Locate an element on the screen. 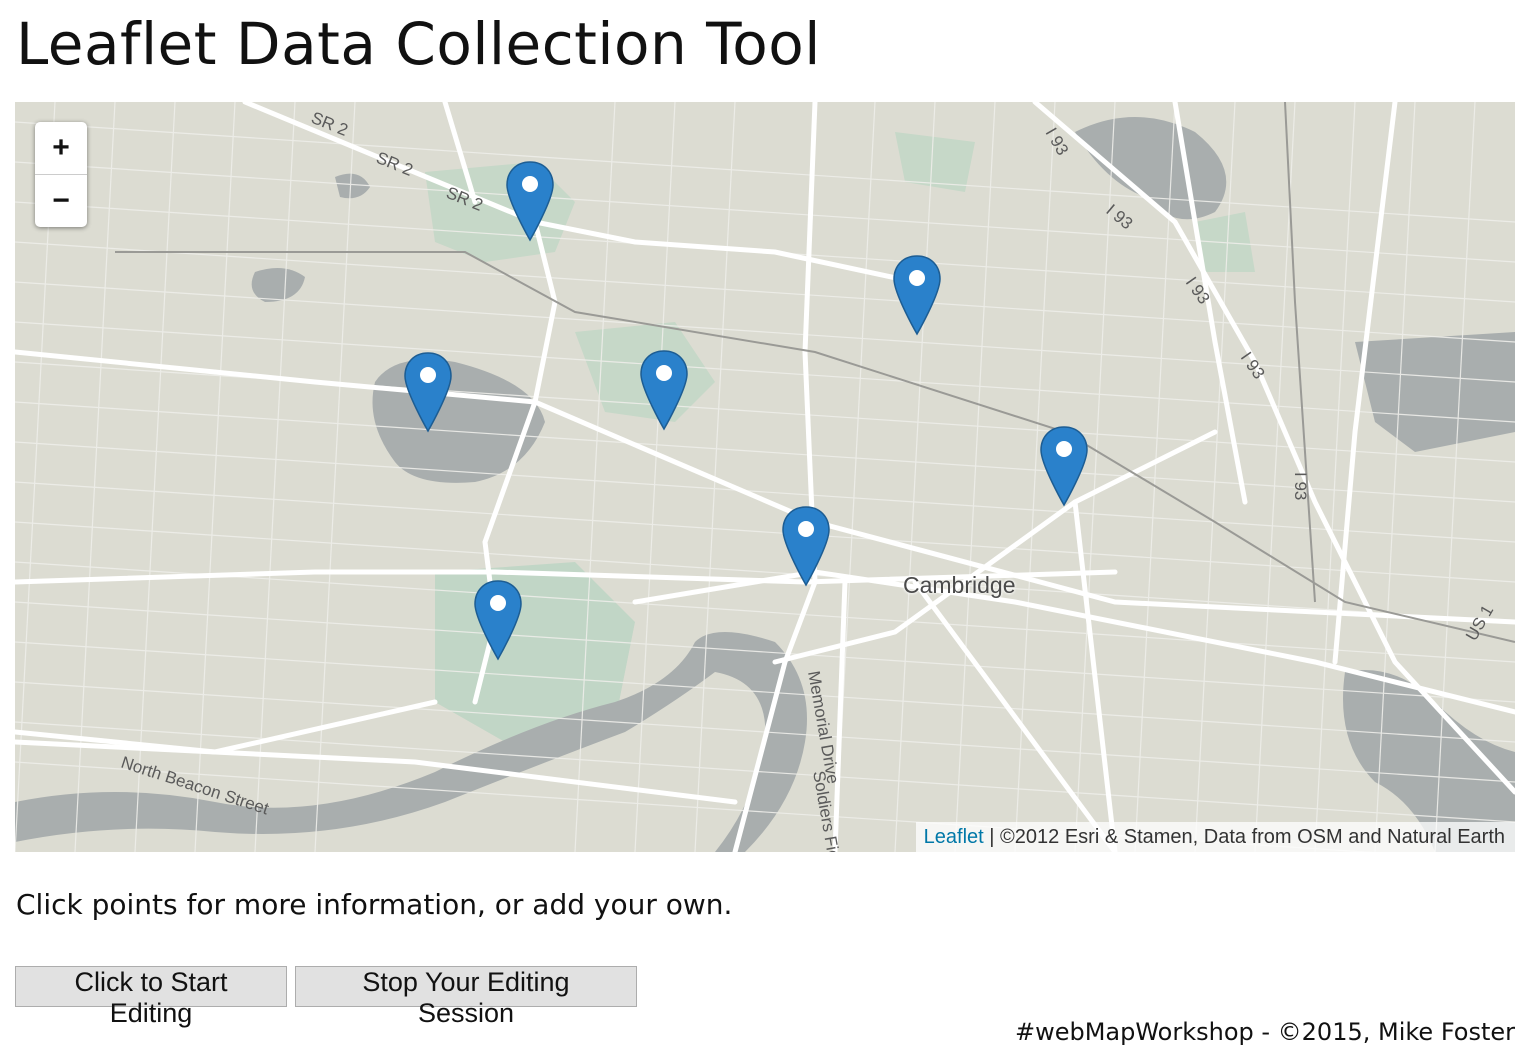  page-title: Leaflet Data Collection Tool is located at coordinates (418, 44).